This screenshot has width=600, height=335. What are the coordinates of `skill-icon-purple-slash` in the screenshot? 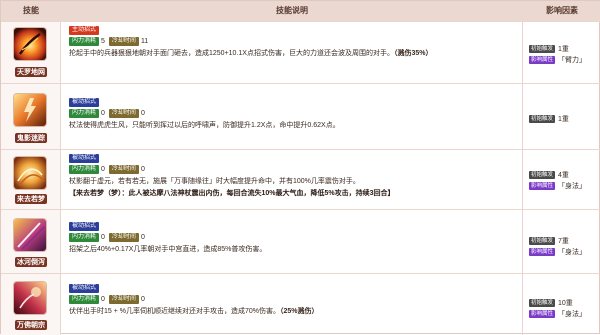 It's located at (30, 235).